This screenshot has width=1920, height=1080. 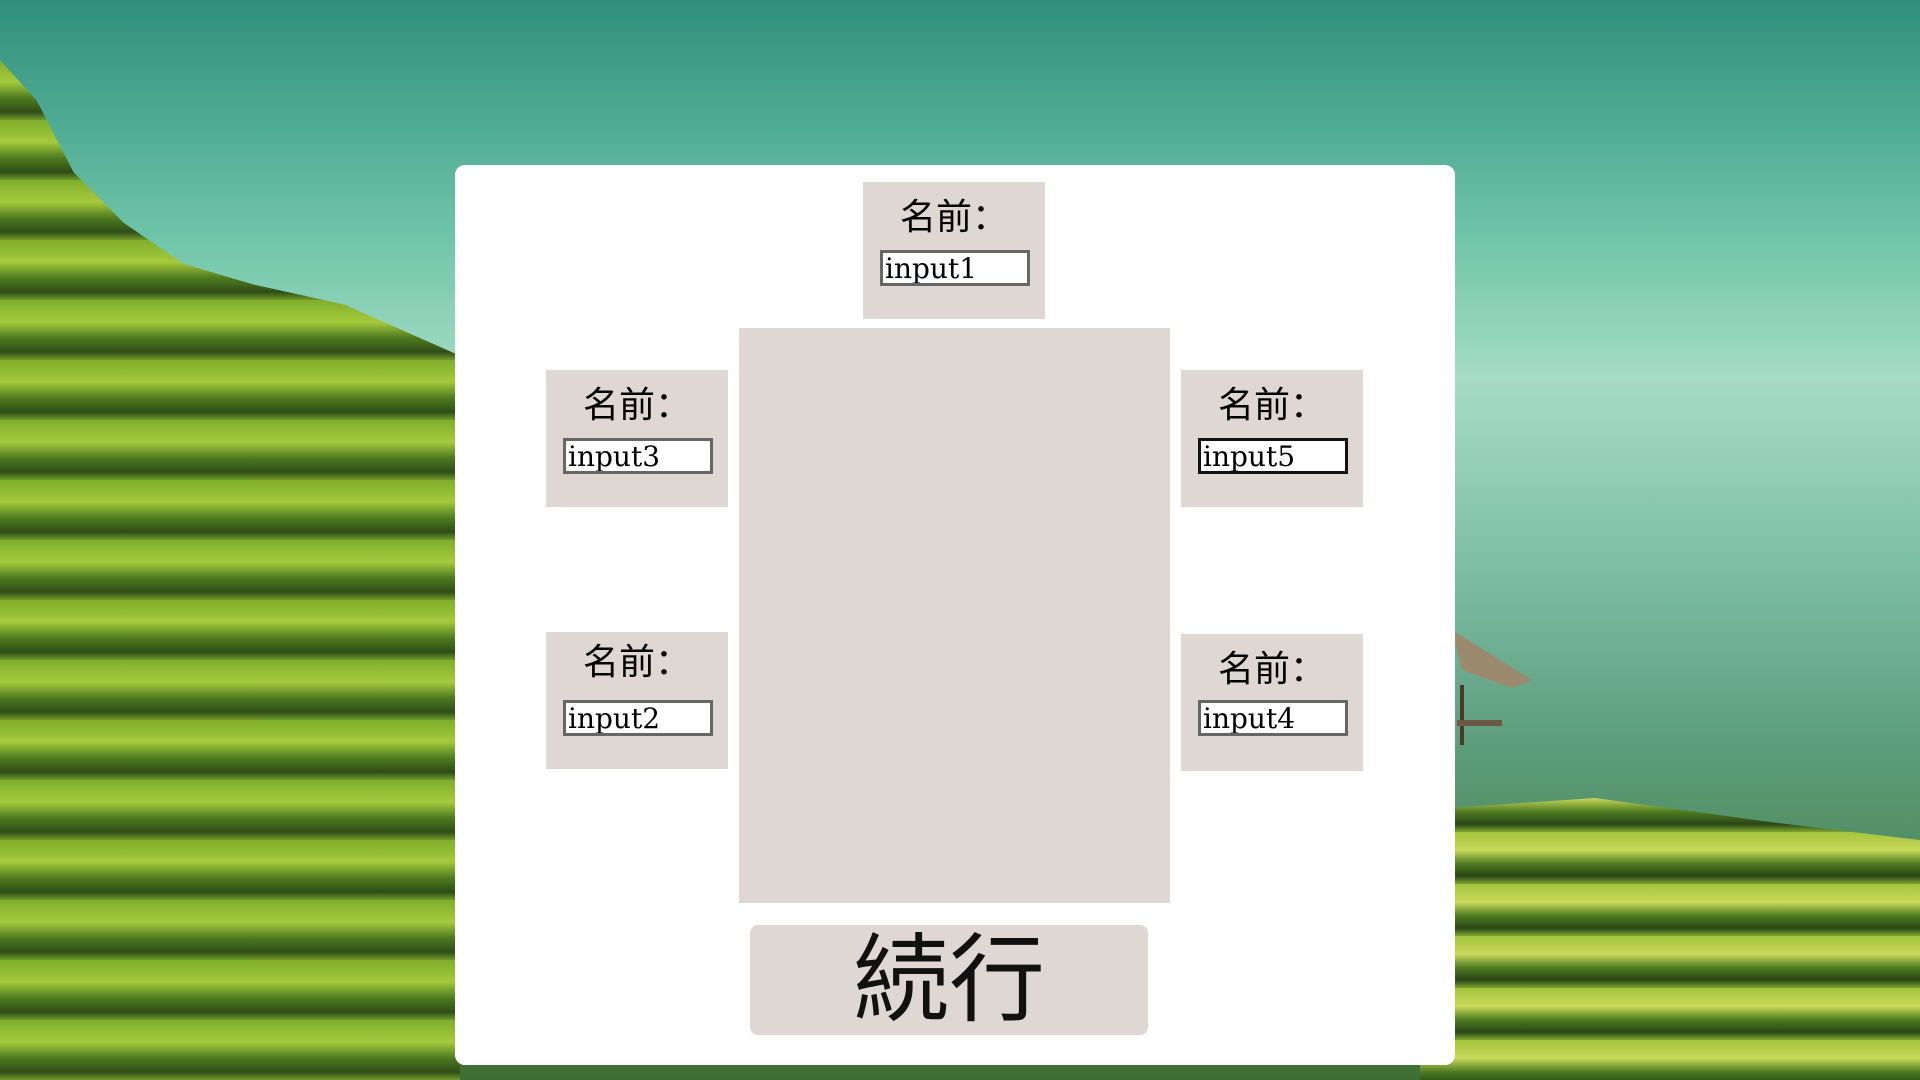 I want to click on table-area, so click(x=954, y=615).